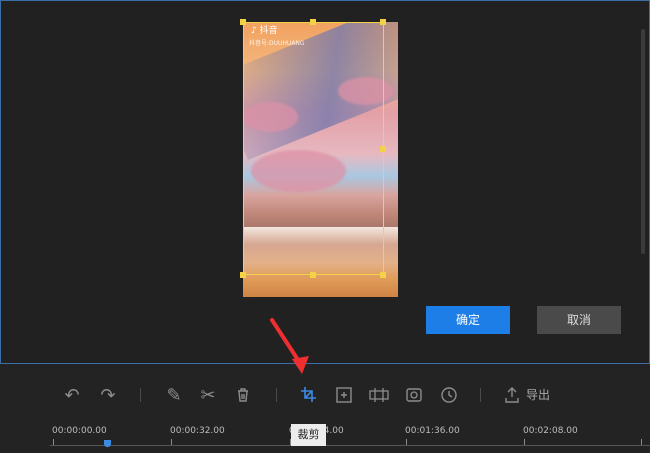  Describe the element at coordinates (243, 22) in the screenshot. I see `crop-handle-top-left` at that location.